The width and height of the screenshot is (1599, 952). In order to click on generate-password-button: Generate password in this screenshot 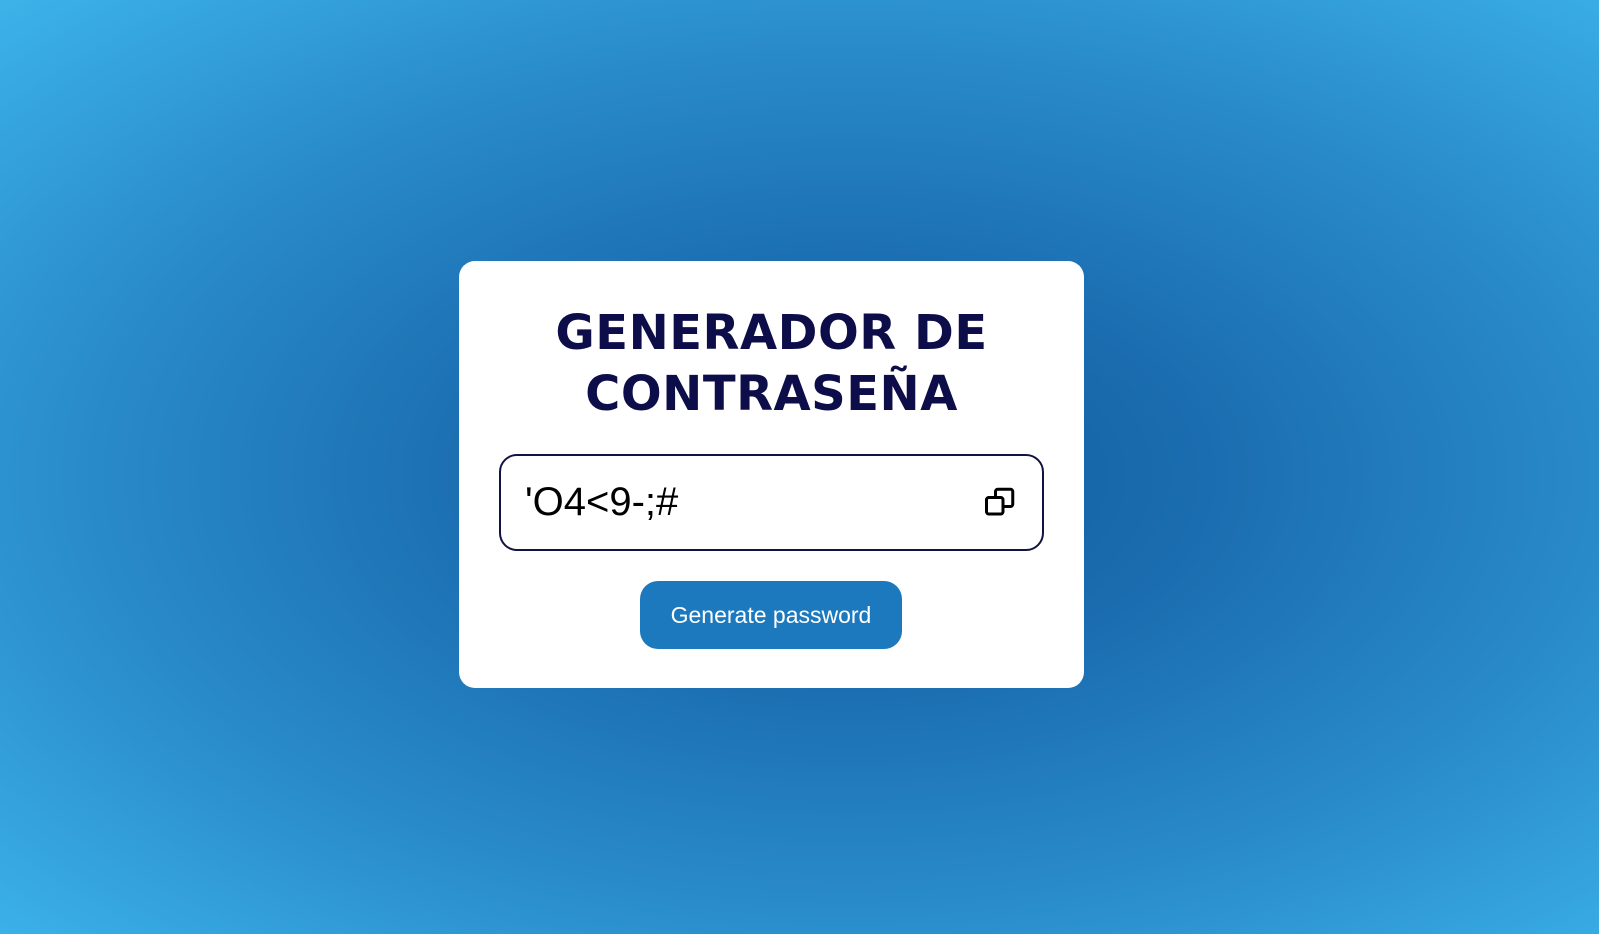, I will do `click(771, 615)`.